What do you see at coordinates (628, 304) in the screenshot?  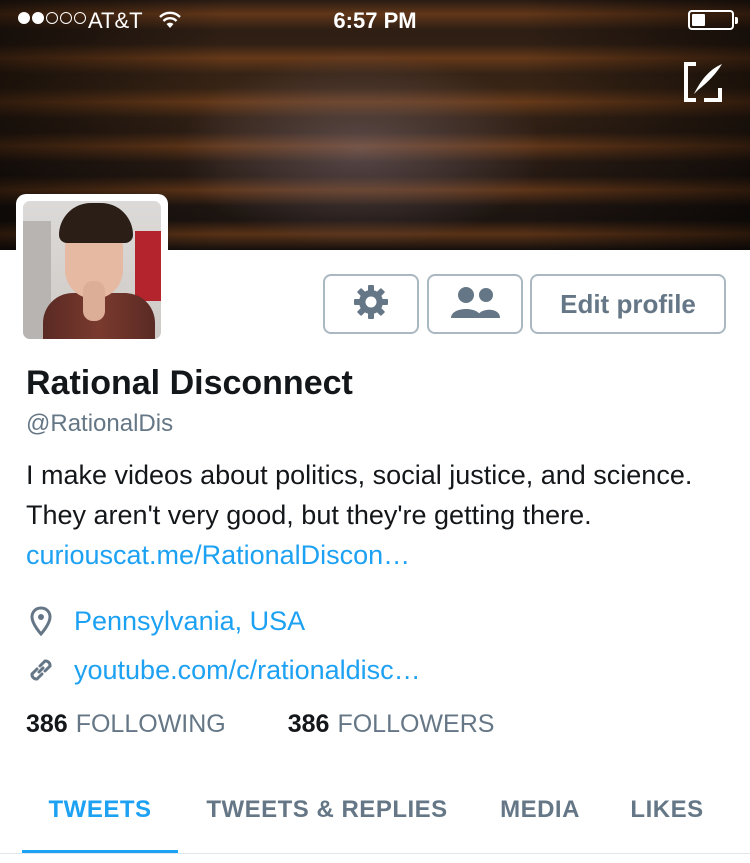 I see `edit-profile-button: Edit profile` at bounding box center [628, 304].